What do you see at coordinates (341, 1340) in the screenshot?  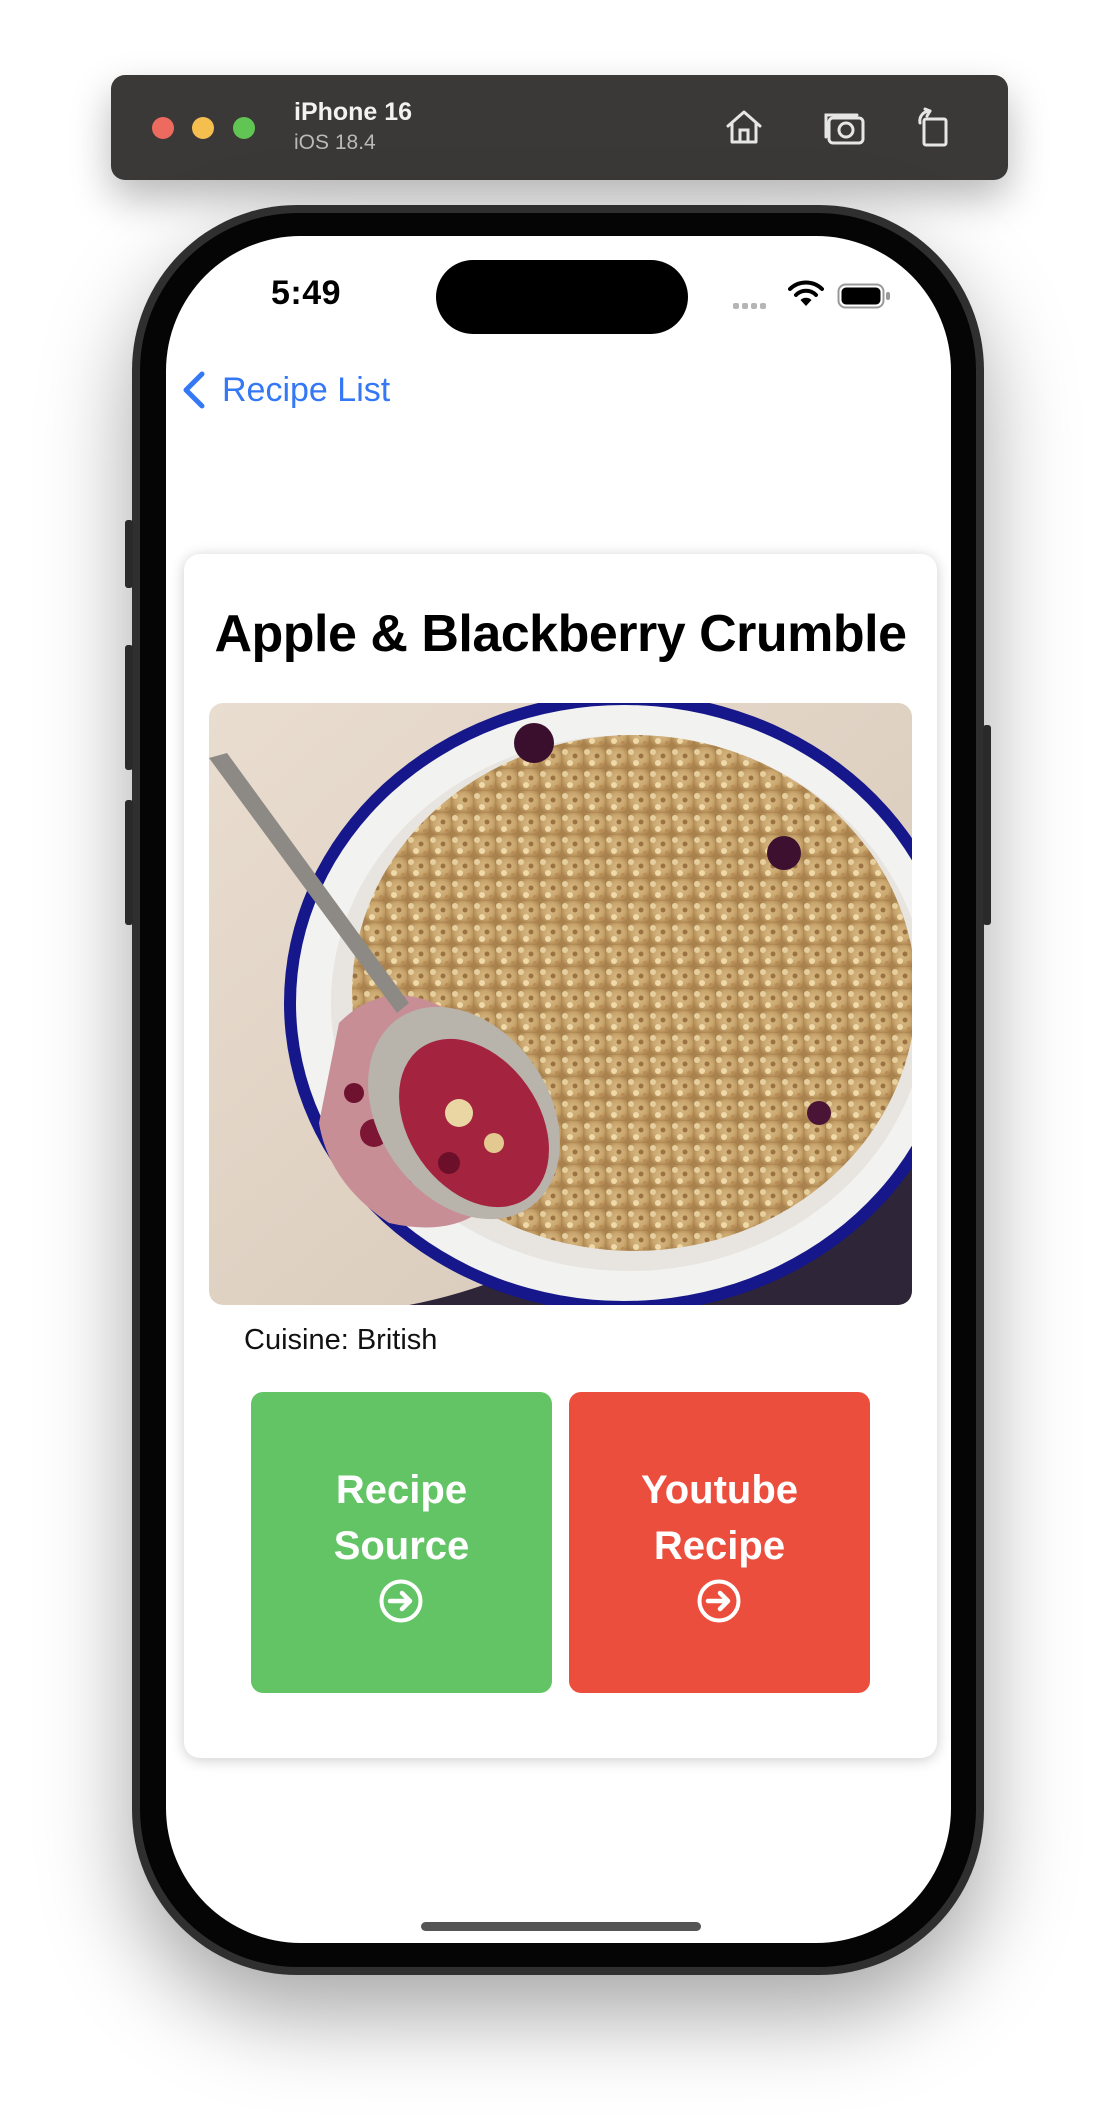 I see `cuisine-label: Cuisine: British` at bounding box center [341, 1340].